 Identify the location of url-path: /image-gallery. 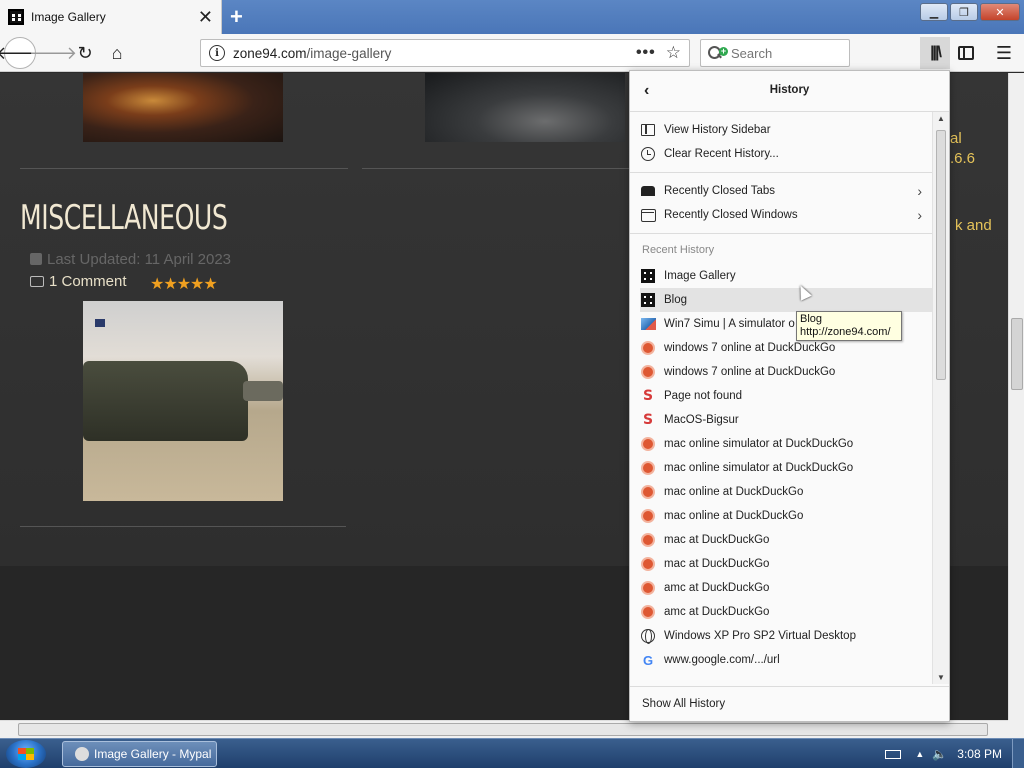
(349, 53).